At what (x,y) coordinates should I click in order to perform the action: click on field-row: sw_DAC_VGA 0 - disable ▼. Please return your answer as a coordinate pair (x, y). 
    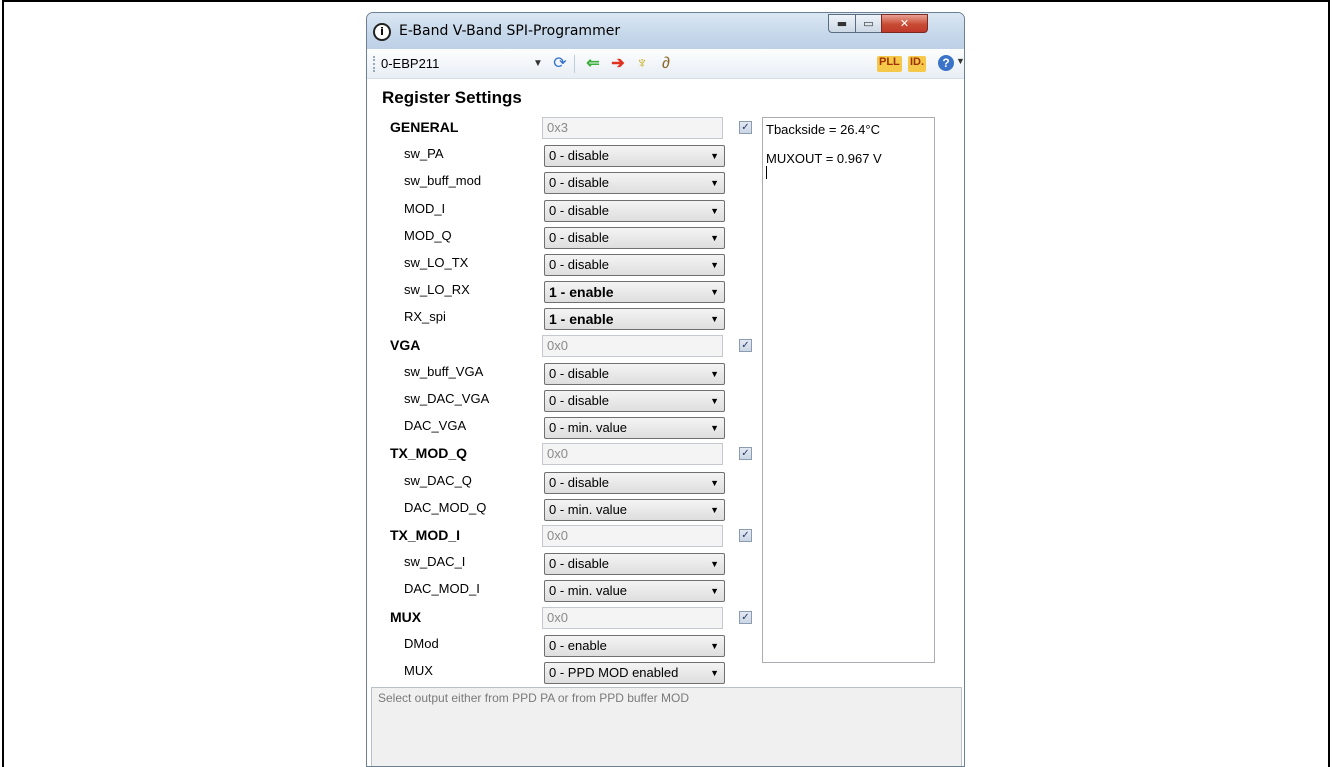
    Looking at the image, I should click on (567, 400).